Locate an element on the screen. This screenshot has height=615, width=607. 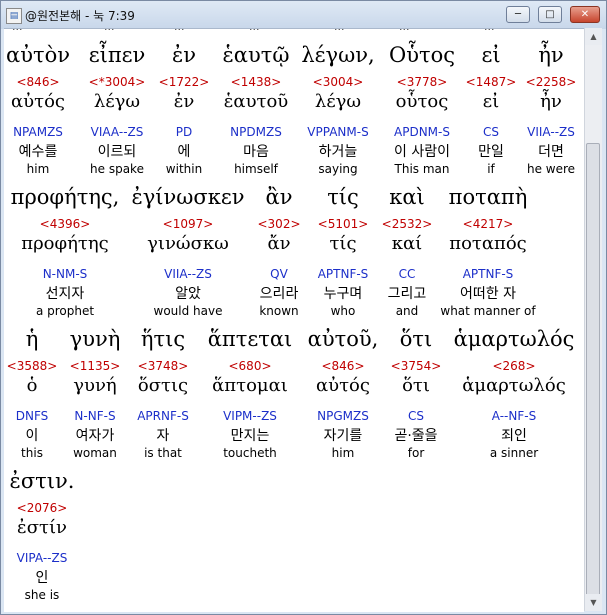
word-block: ἐν <1722> ἐν PD 에 within is located at coordinates (184, 111).